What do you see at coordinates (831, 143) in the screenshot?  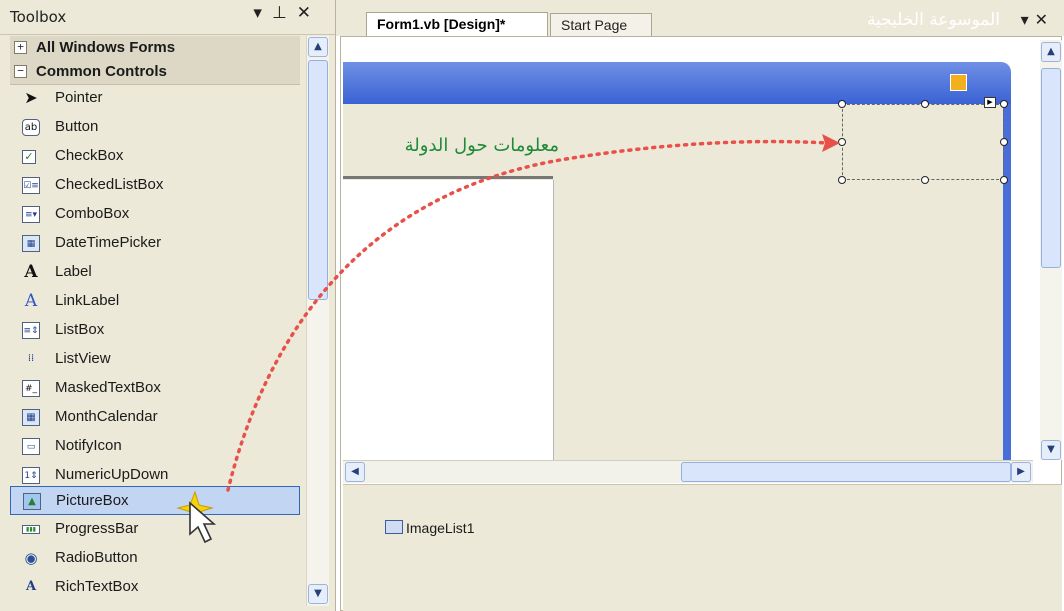 I see `arrowhead-icon` at bounding box center [831, 143].